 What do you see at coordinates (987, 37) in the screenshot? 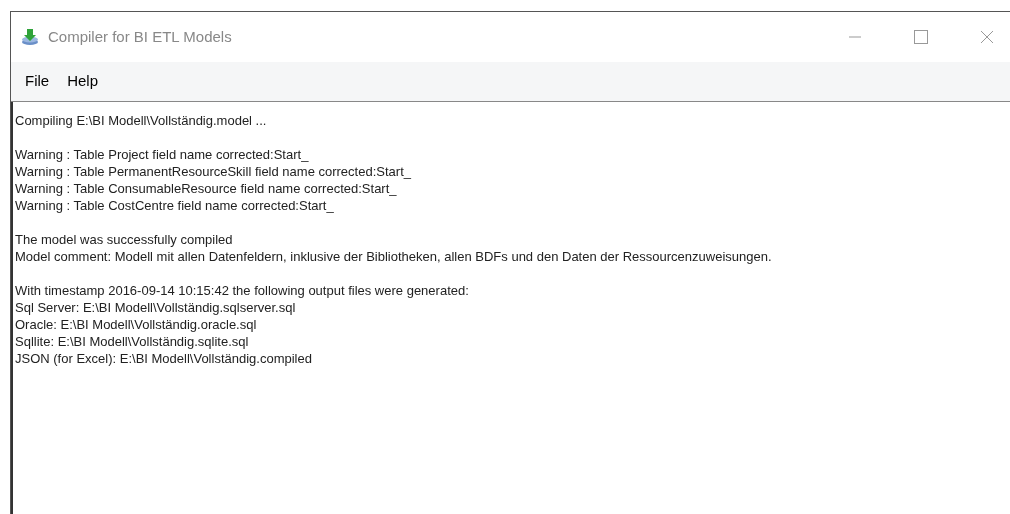
I see `close-icon` at bounding box center [987, 37].